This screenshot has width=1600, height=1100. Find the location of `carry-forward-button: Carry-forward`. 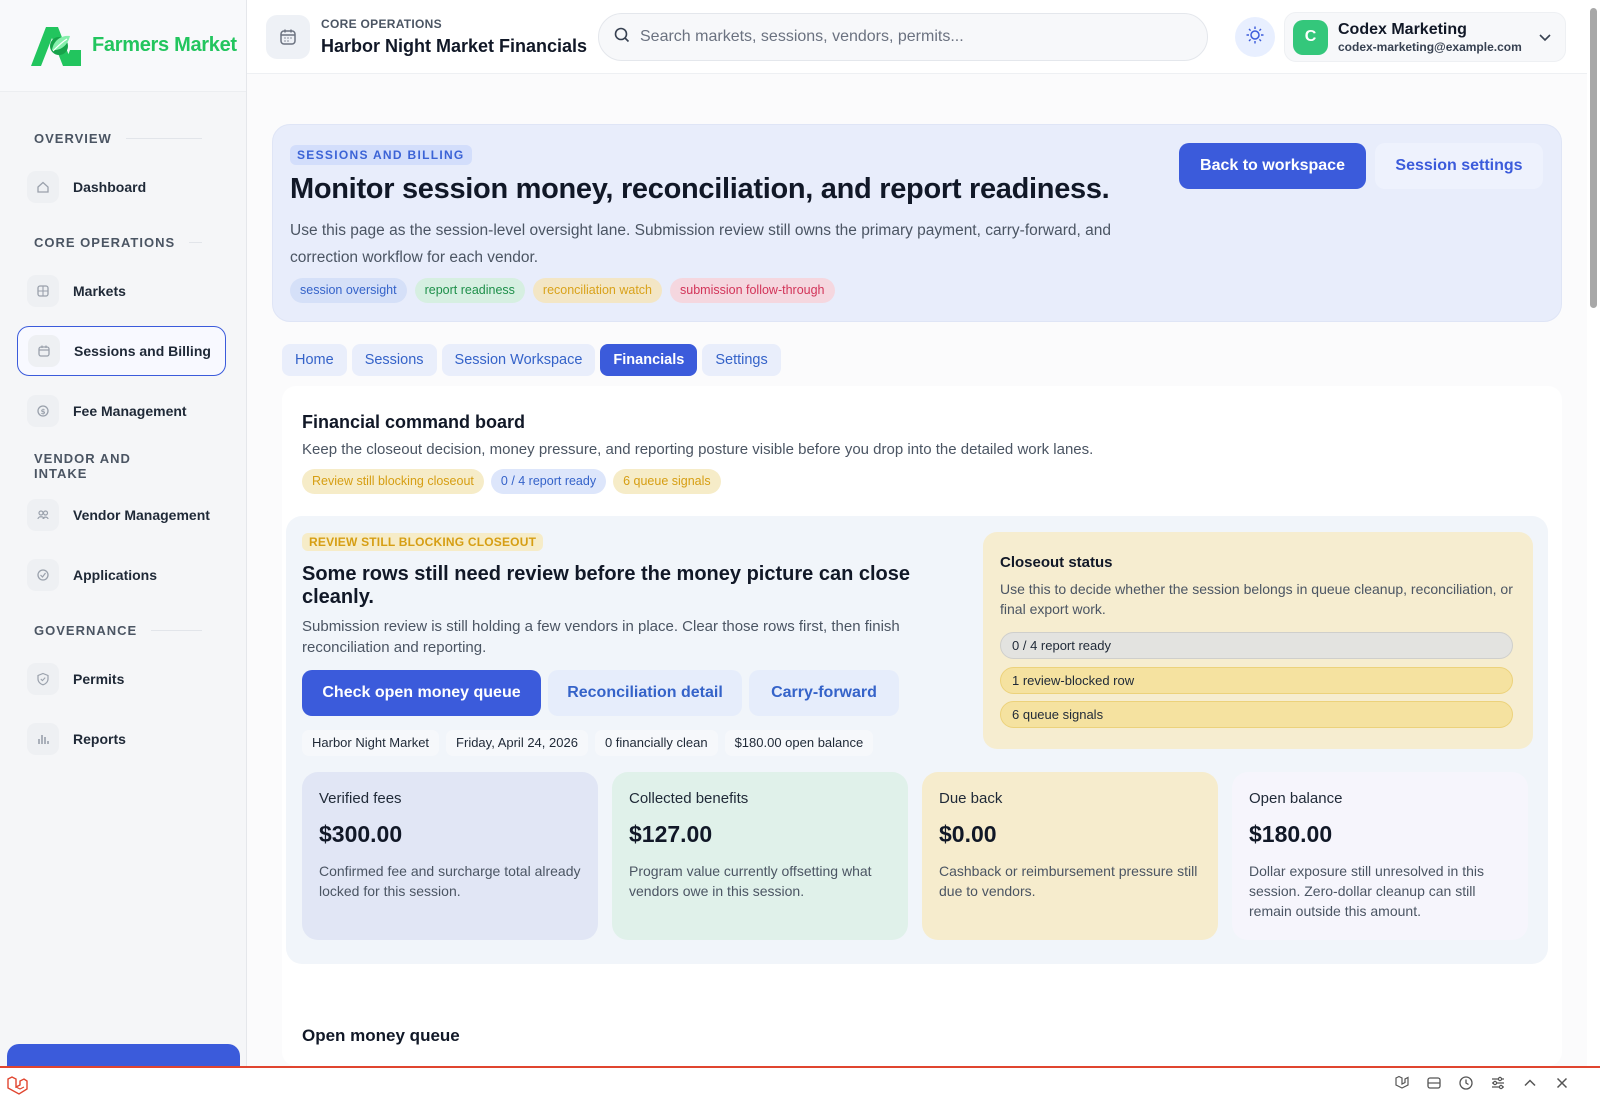

carry-forward-button: Carry-forward is located at coordinates (824, 693).